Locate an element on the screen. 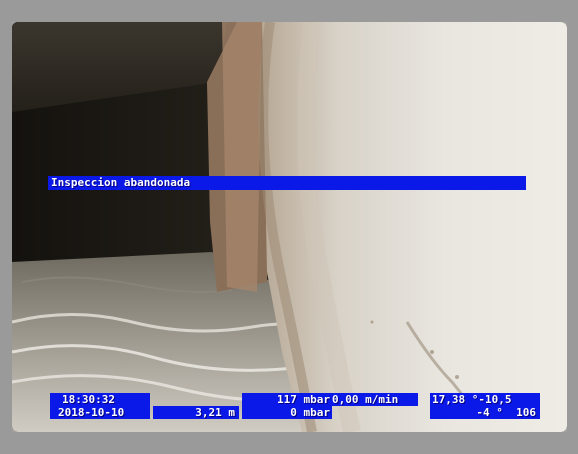  angle-readout-top: 17,38 °-10,5 is located at coordinates (485, 399).